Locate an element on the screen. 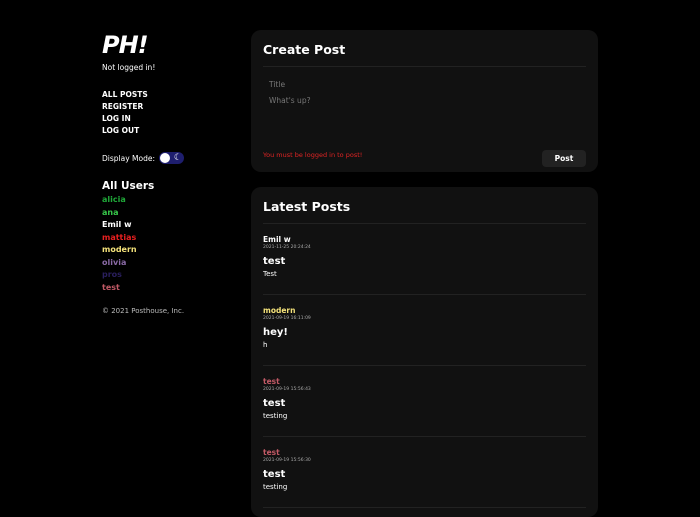  logo: PH! is located at coordinates (167, 45).